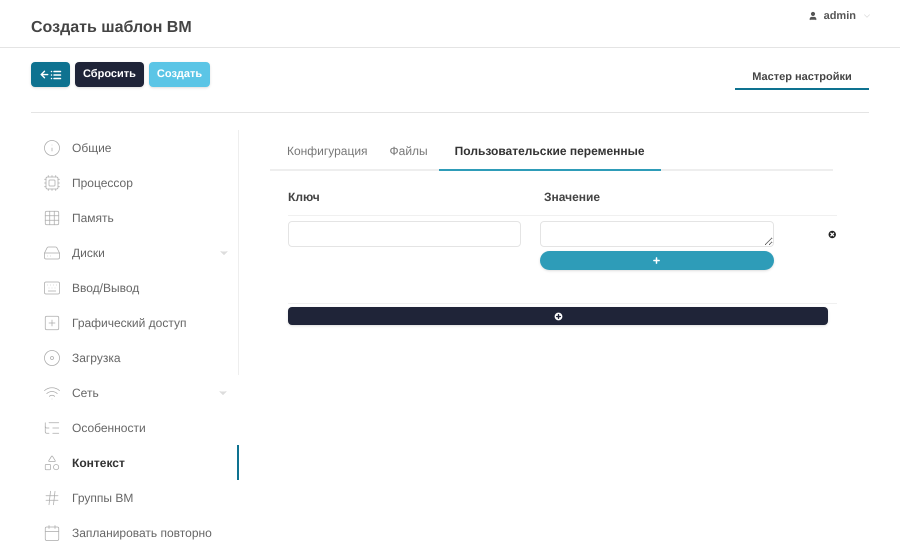  Describe the element at coordinates (549, 152) in the screenshot. I see `tab: Пользовательские переменные` at that location.